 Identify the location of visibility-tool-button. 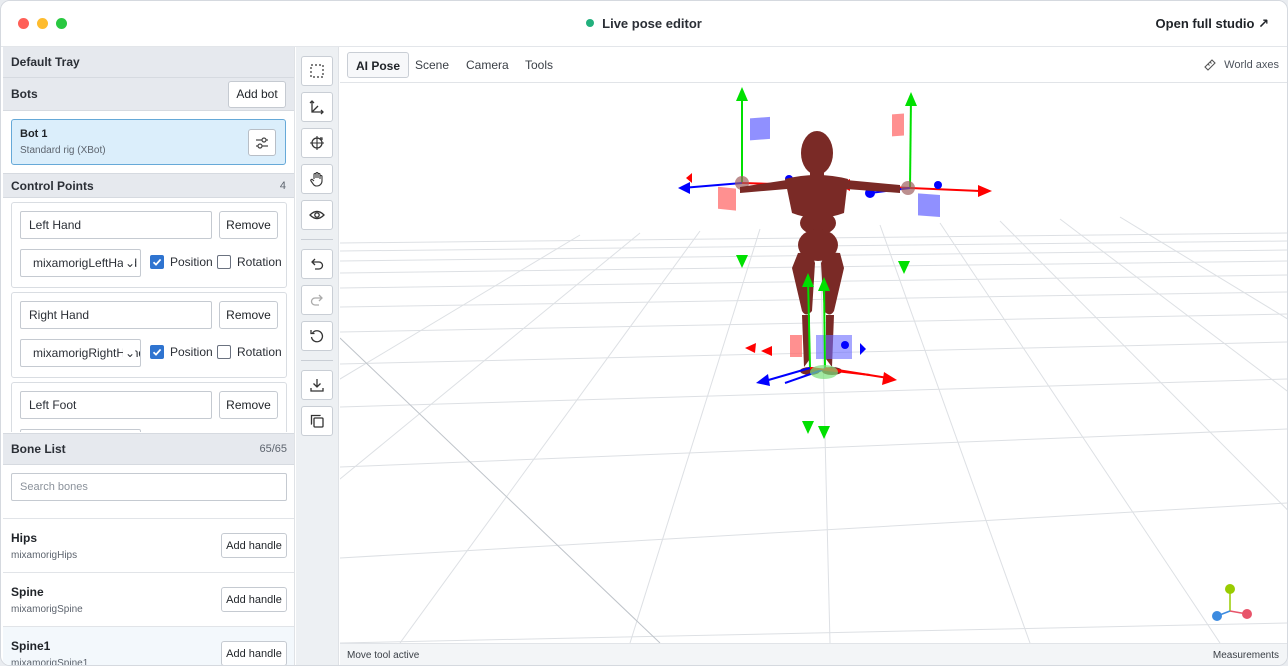
(317, 215).